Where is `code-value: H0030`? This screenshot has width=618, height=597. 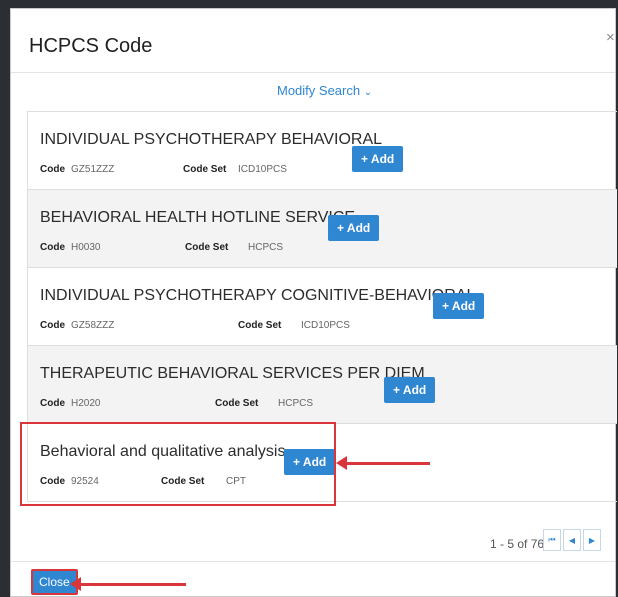 code-value: H0030 is located at coordinates (86, 247).